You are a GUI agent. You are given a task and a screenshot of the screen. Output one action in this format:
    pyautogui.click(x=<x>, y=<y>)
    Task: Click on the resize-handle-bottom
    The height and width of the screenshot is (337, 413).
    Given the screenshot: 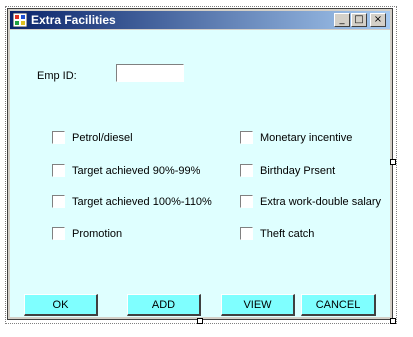 What is the action you would take?
    pyautogui.click(x=200, y=321)
    